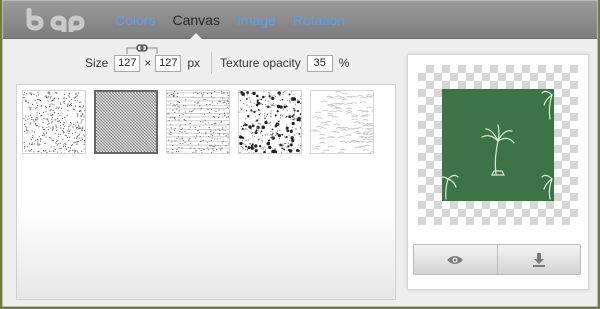 Image resolution: width=600 pixels, height=309 pixels. I want to click on texture-opacity-label: Texture opacity, so click(260, 63).